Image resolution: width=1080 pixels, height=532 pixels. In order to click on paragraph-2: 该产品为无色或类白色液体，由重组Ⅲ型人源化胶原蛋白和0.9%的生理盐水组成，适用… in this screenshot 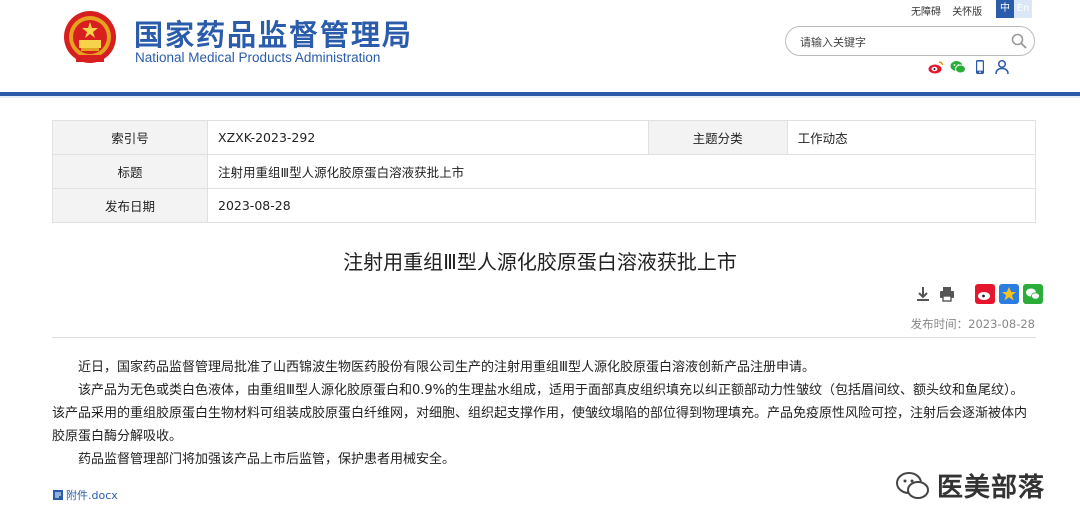, I will do `click(540, 413)`.